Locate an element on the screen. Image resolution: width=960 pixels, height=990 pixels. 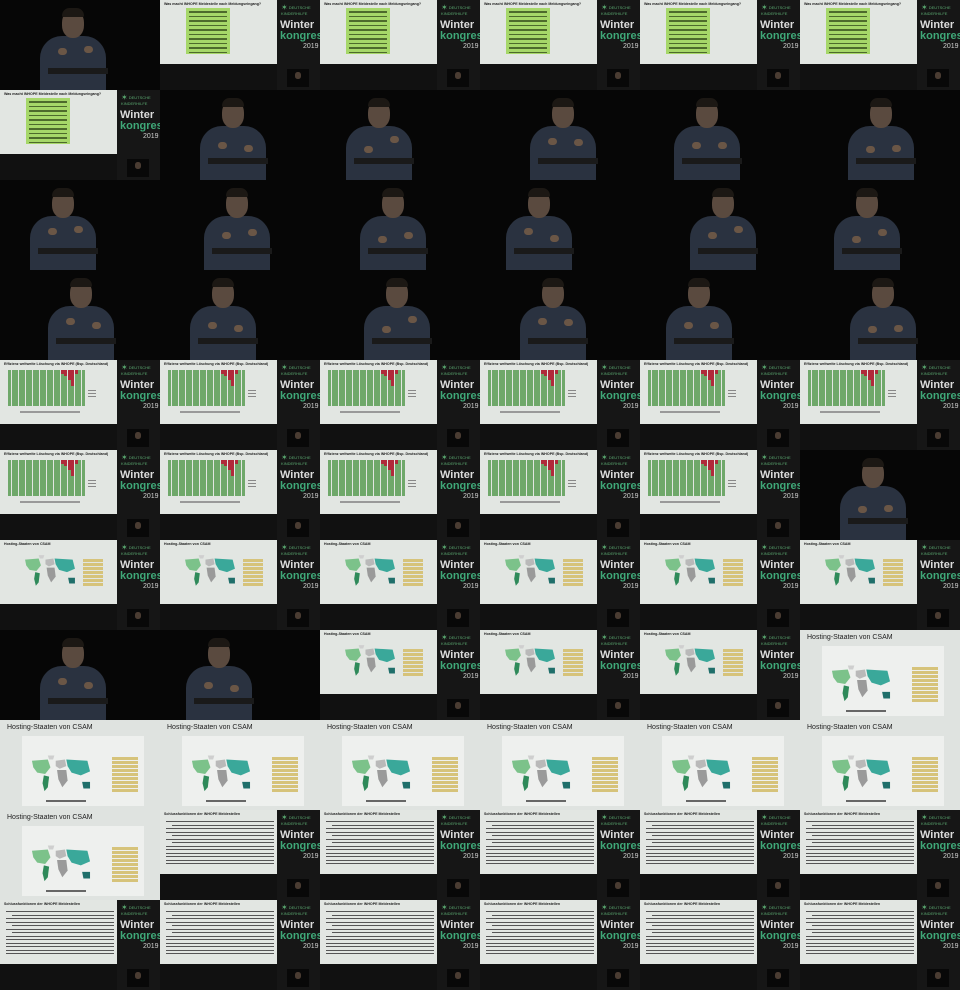
stacked-bar-chart is located at coordinates (207, 388).